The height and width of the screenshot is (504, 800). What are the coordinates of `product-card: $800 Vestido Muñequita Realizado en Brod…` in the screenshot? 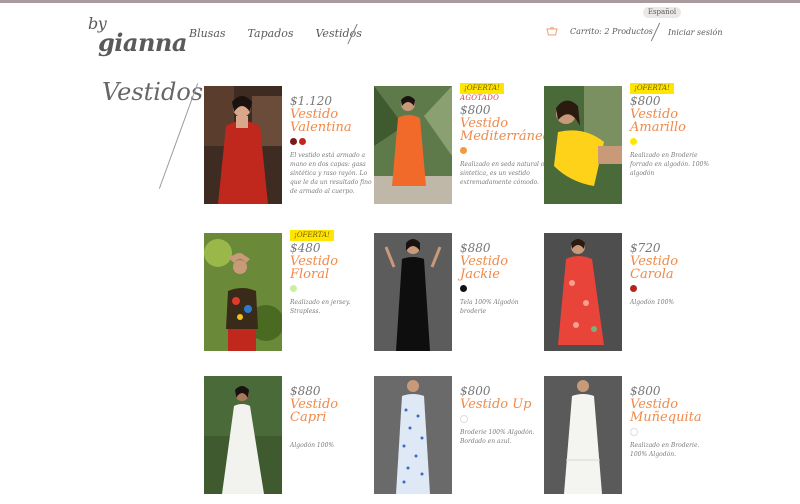 It's located at (629, 436).